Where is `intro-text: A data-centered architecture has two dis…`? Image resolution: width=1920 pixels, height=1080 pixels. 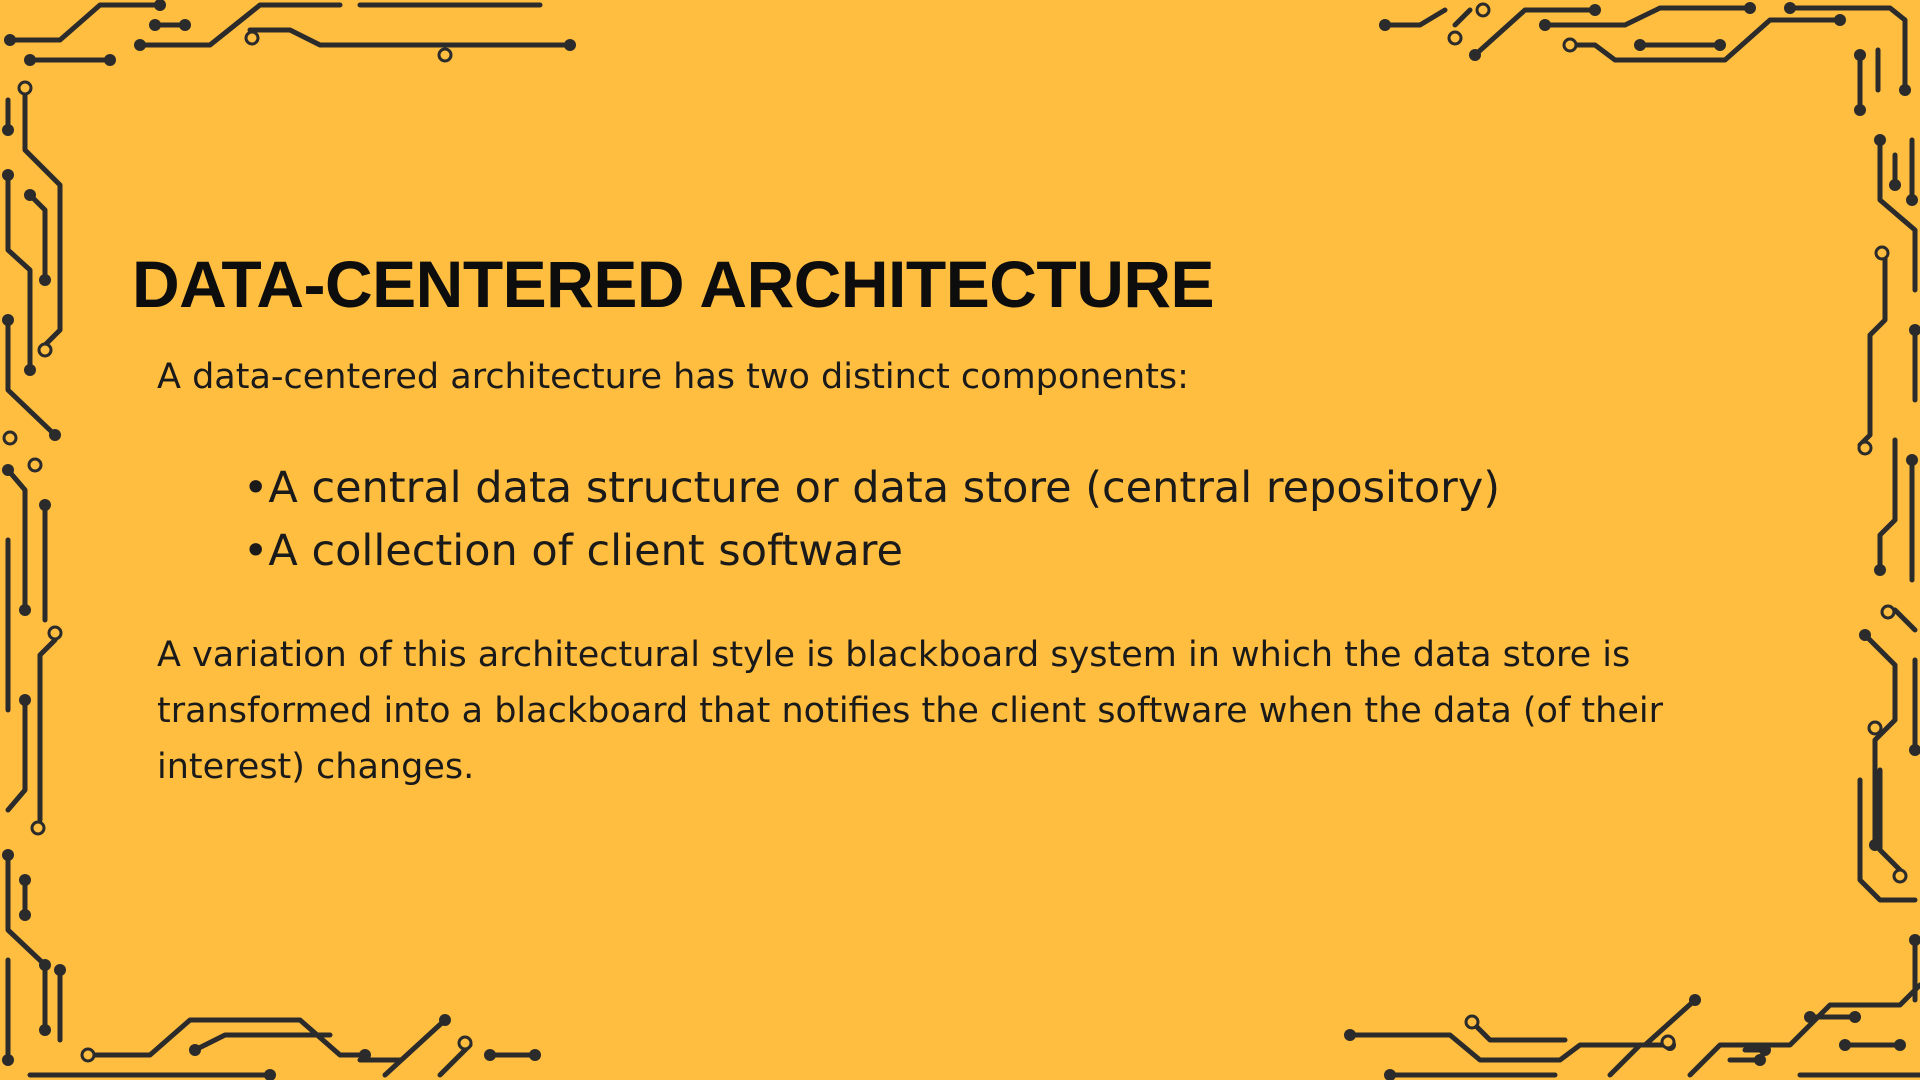
intro-text: A data-centered architecture has two dis… is located at coordinates (673, 377).